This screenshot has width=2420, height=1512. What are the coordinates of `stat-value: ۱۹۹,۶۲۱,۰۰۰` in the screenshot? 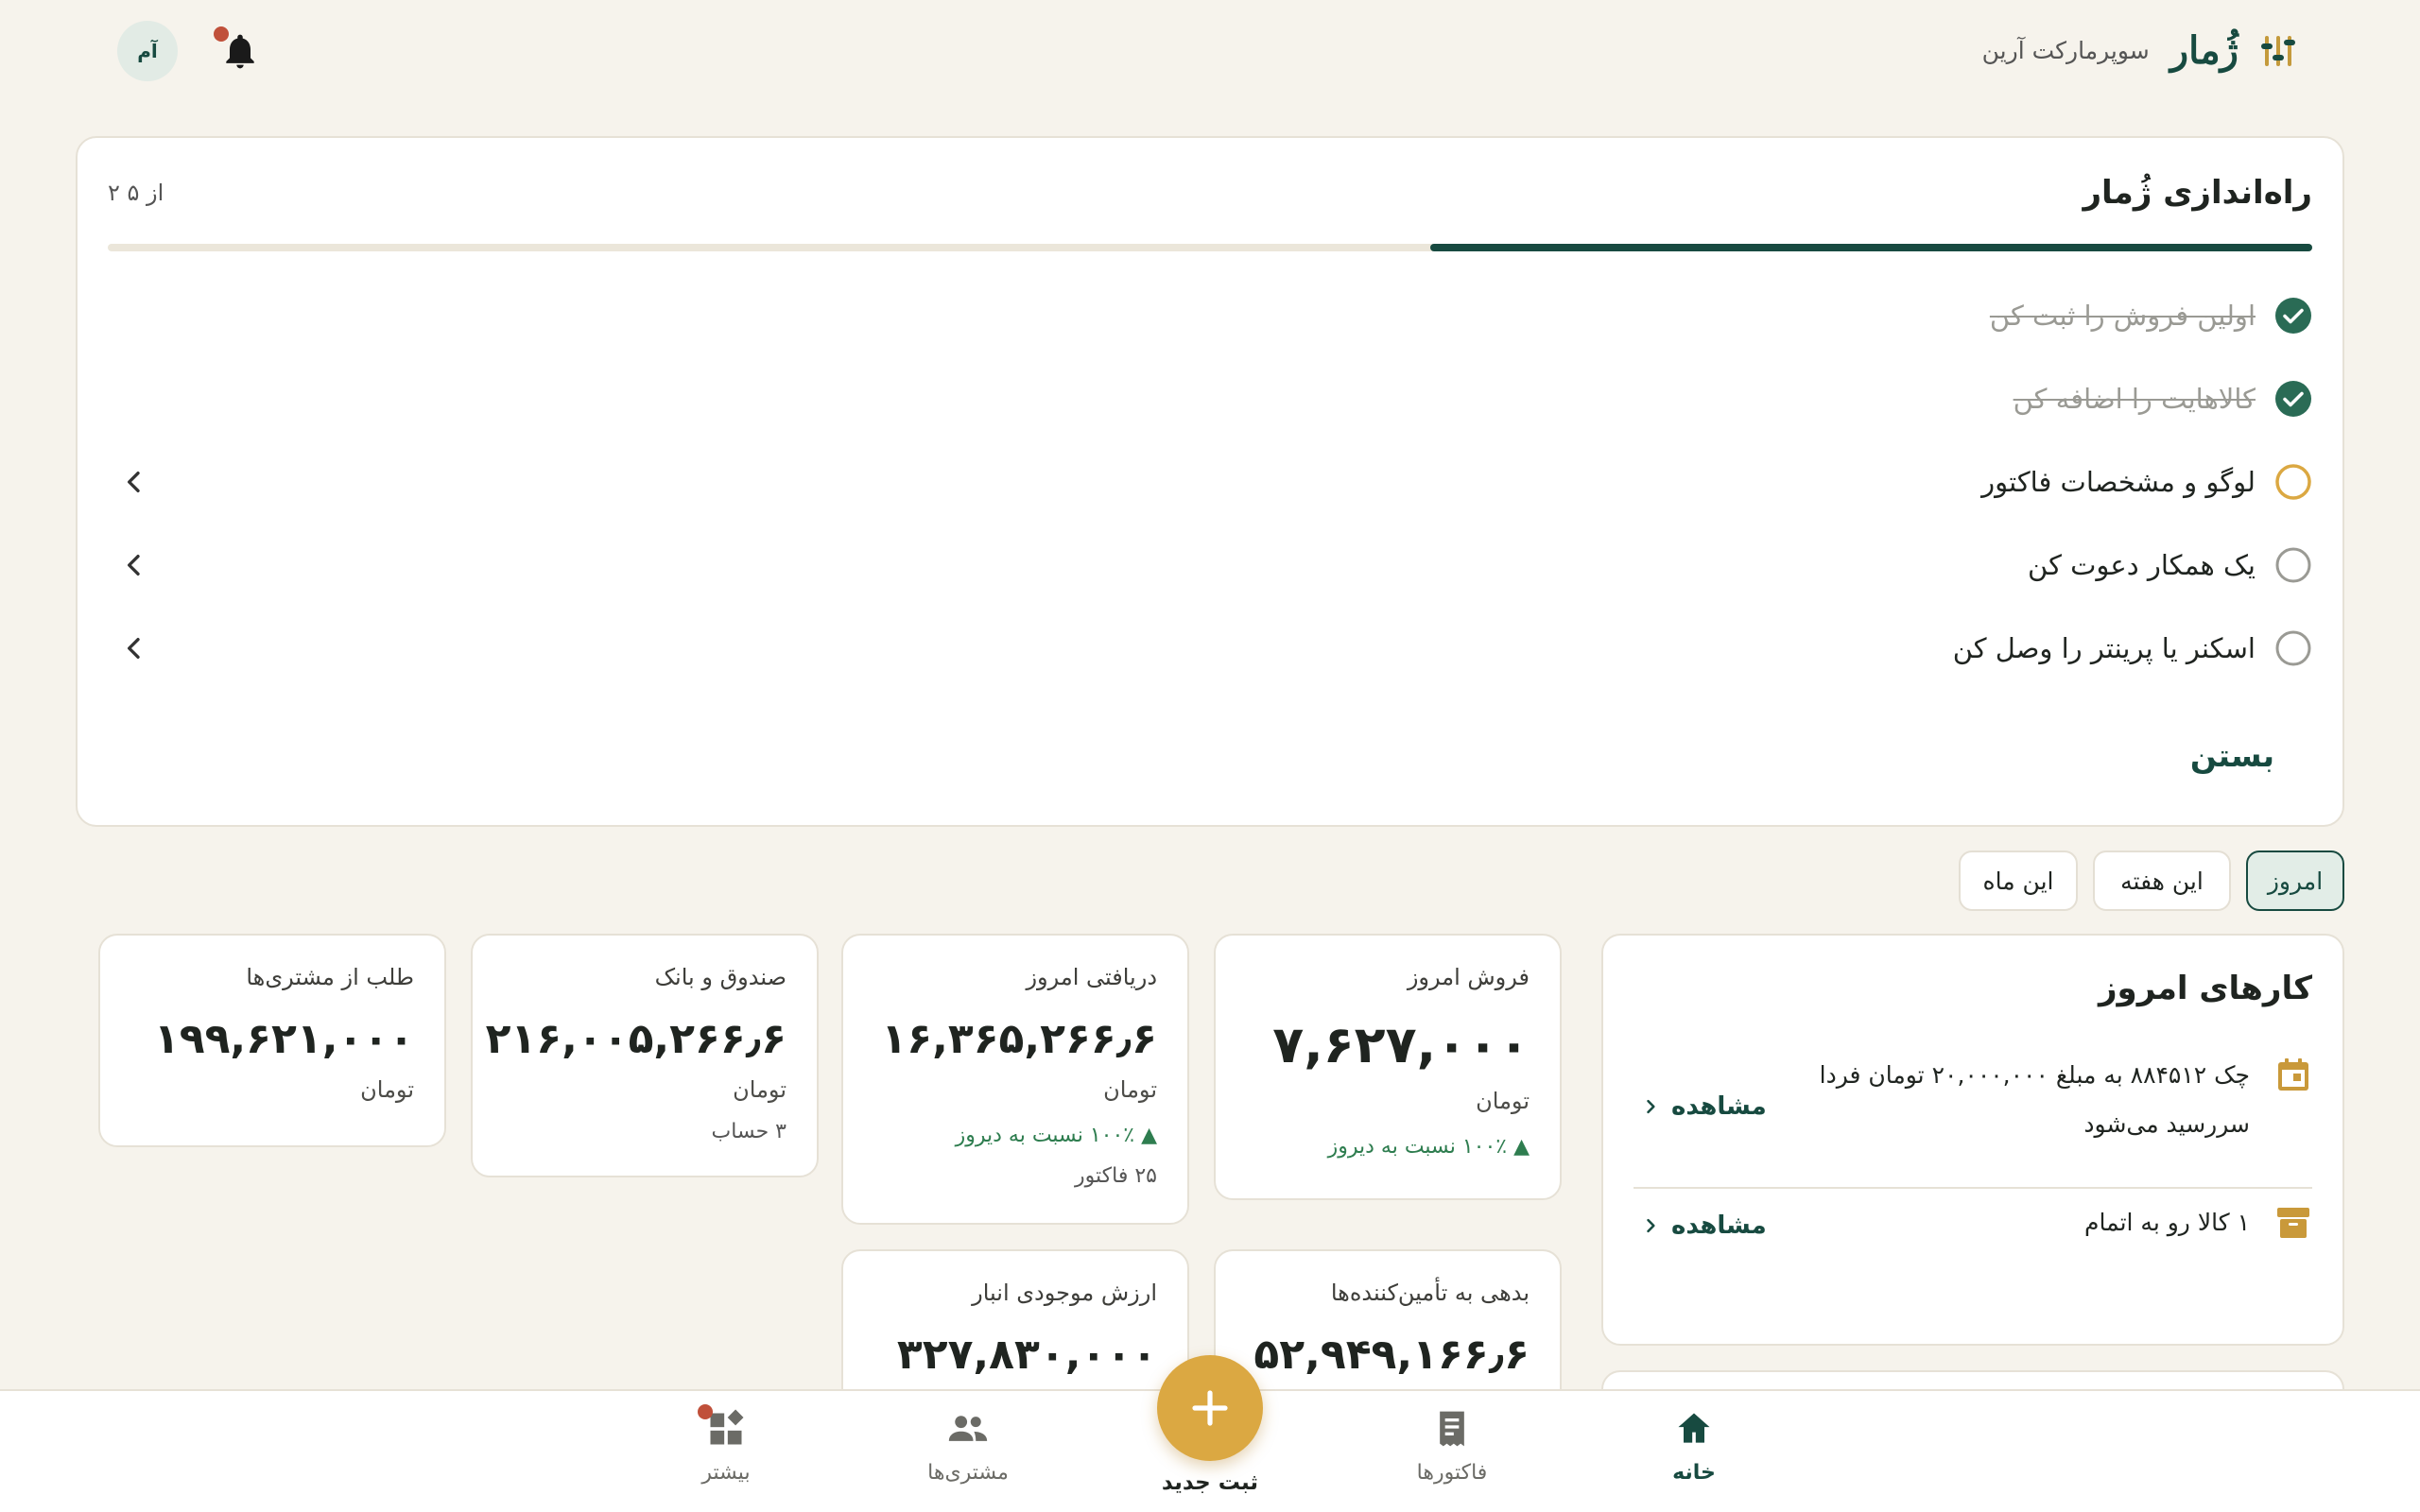 It's located at (283, 1039).